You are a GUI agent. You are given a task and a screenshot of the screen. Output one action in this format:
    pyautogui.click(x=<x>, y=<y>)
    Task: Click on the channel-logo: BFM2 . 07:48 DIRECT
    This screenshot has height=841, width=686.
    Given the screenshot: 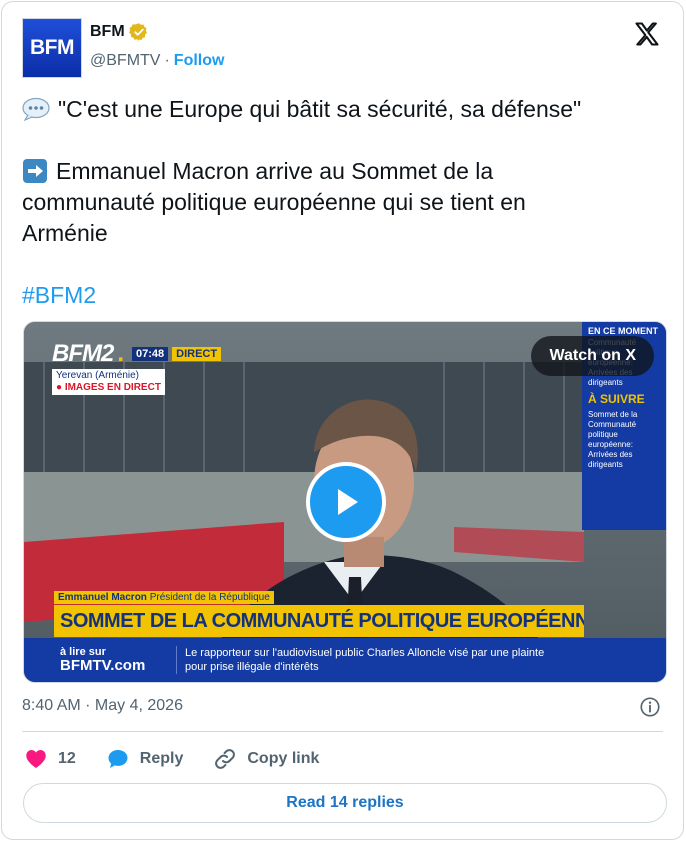 What is the action you would take?
    pyautogui.click(x=137, y=354)
    